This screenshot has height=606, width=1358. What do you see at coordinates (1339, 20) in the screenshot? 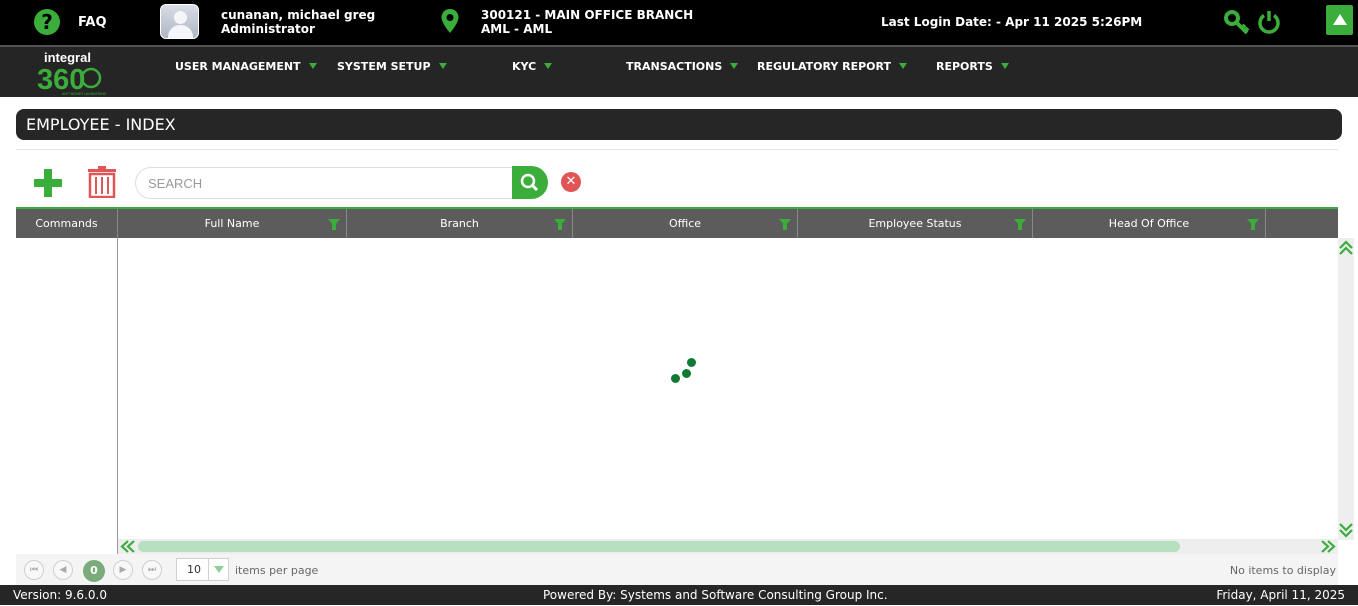
I see `scroll-to-top-button` at bounding box center [1339, 20].